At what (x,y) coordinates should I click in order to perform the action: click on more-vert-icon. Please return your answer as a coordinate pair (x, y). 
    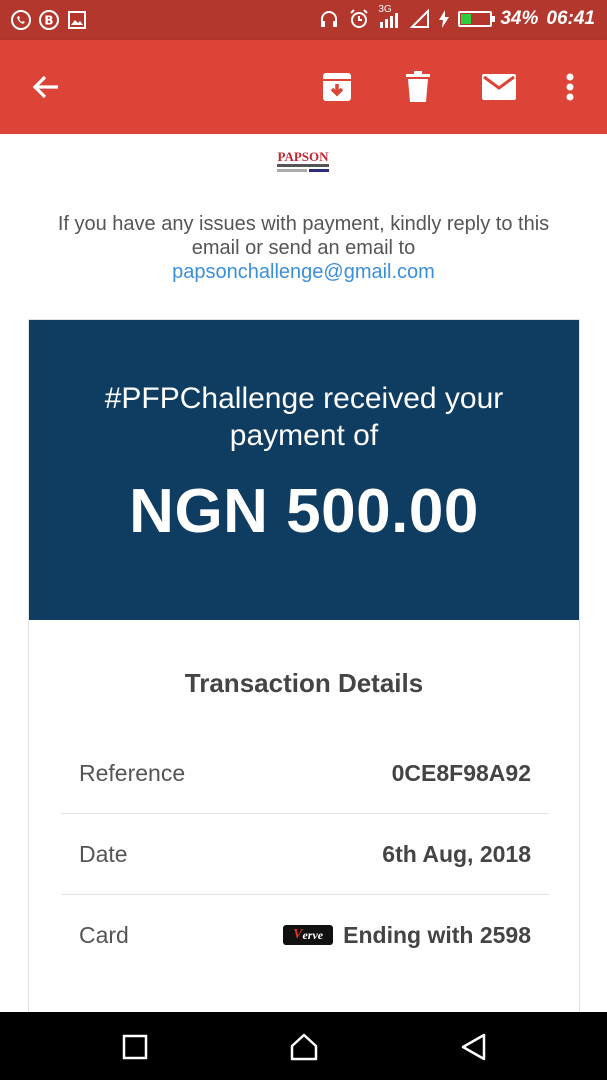
    Looking at the image, I should click on (570, 87).